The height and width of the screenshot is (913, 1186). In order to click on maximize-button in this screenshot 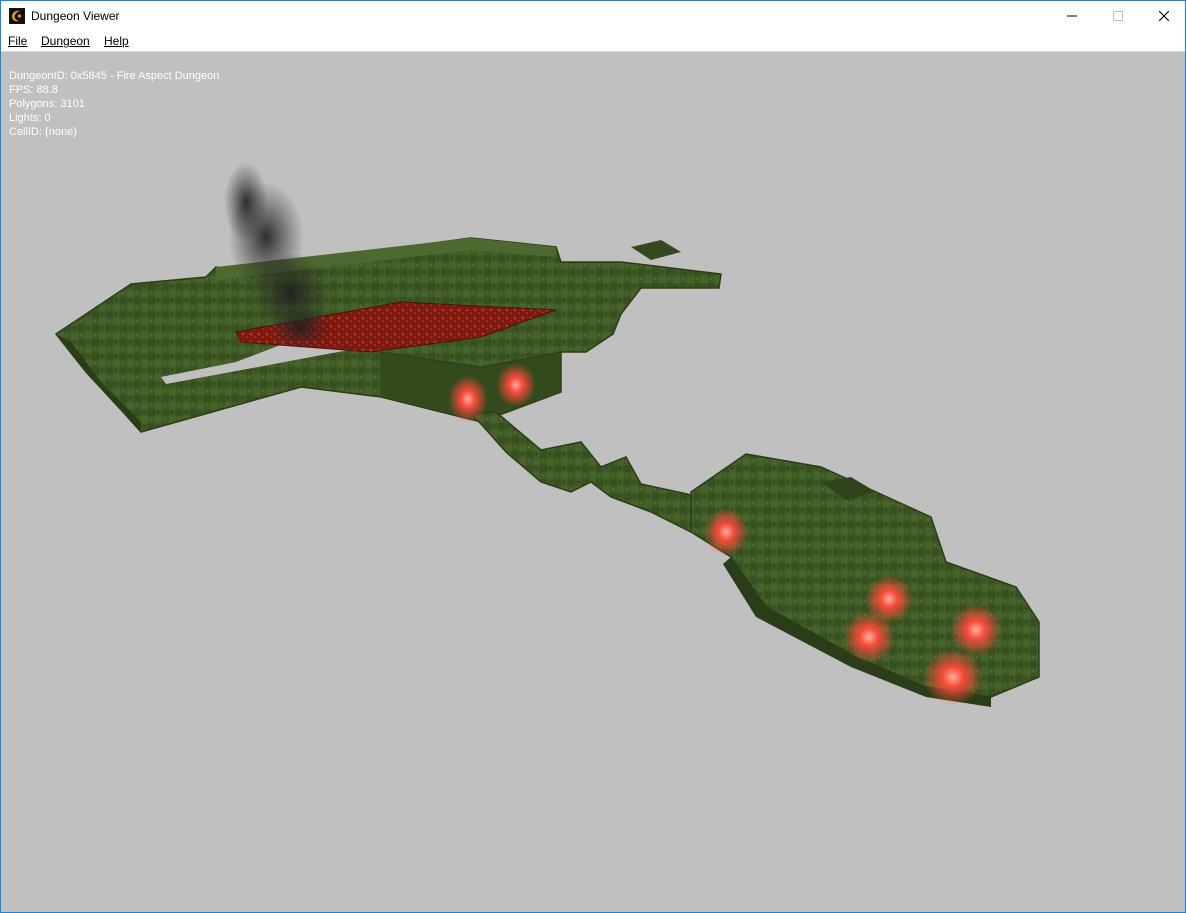, I will do `click(1118, 16)`.